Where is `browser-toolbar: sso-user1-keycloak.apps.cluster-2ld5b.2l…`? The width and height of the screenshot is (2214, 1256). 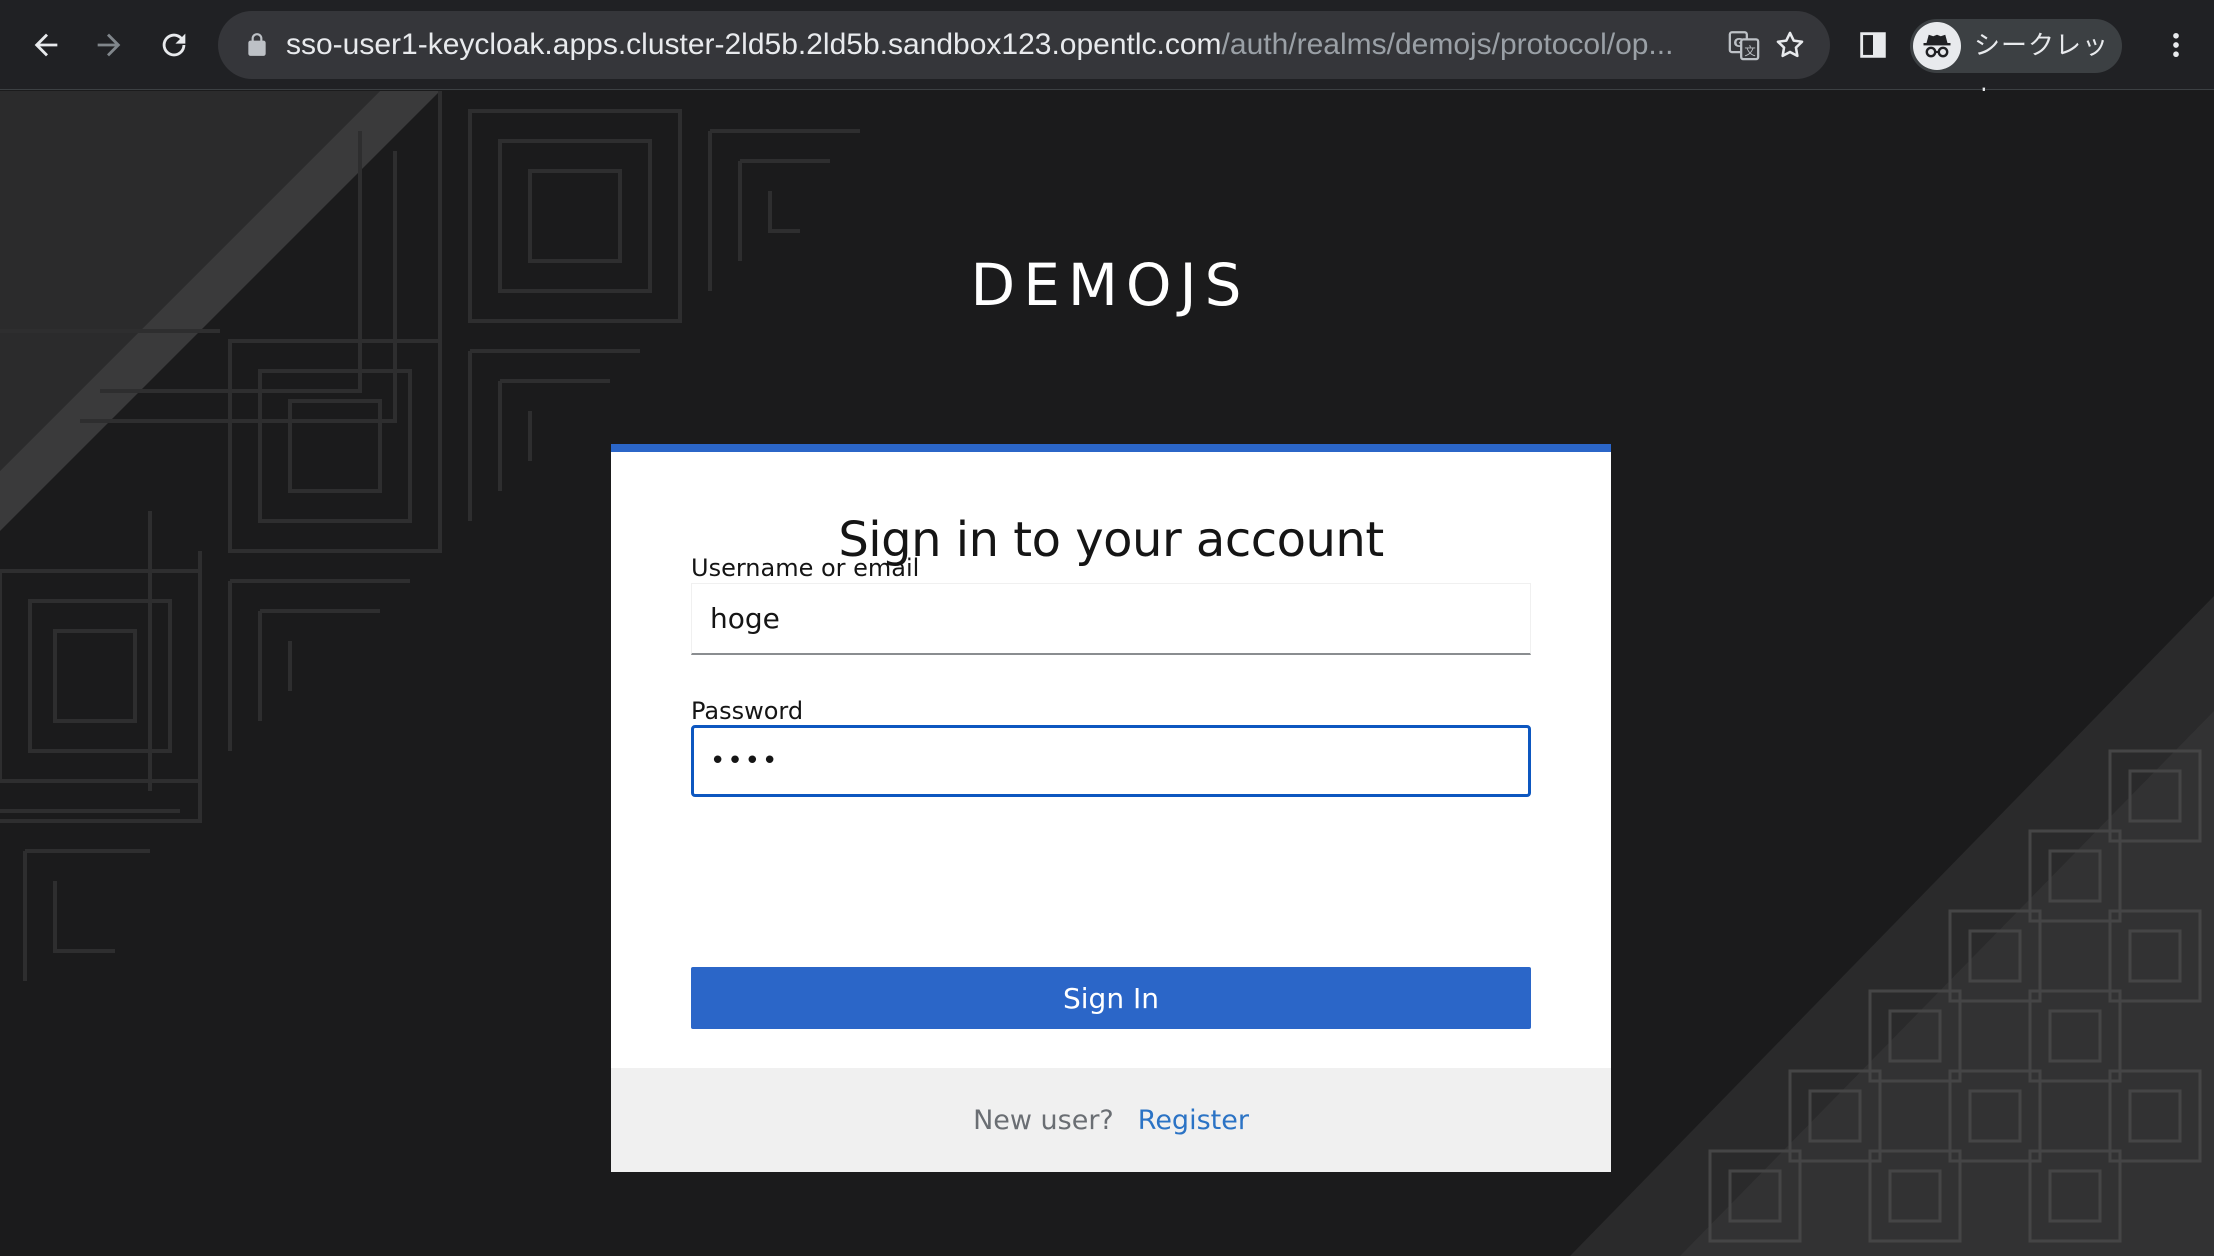
browser-toolbar: sso-user1-keycloak.apps.cluster-2ld5b.2l… is located at coordinates (1107, 57).